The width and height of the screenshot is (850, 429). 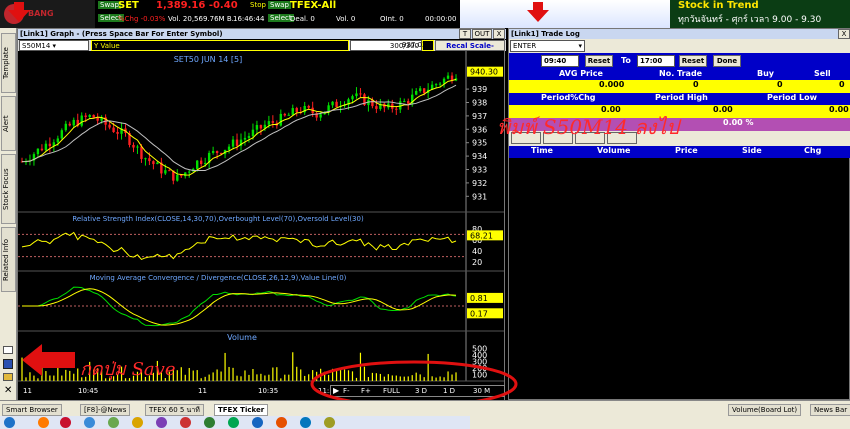 What do you see at coordinates (830, 410) in the screenshot?
I see `news-bar: News Bar` at bounding box center [830, 410].